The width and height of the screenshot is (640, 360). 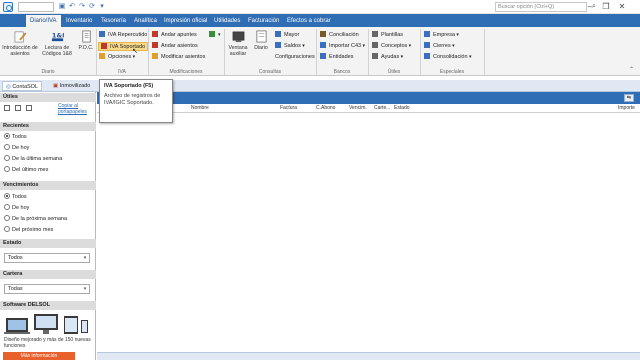 I want to click on company-select, so click(x=36, y=7).